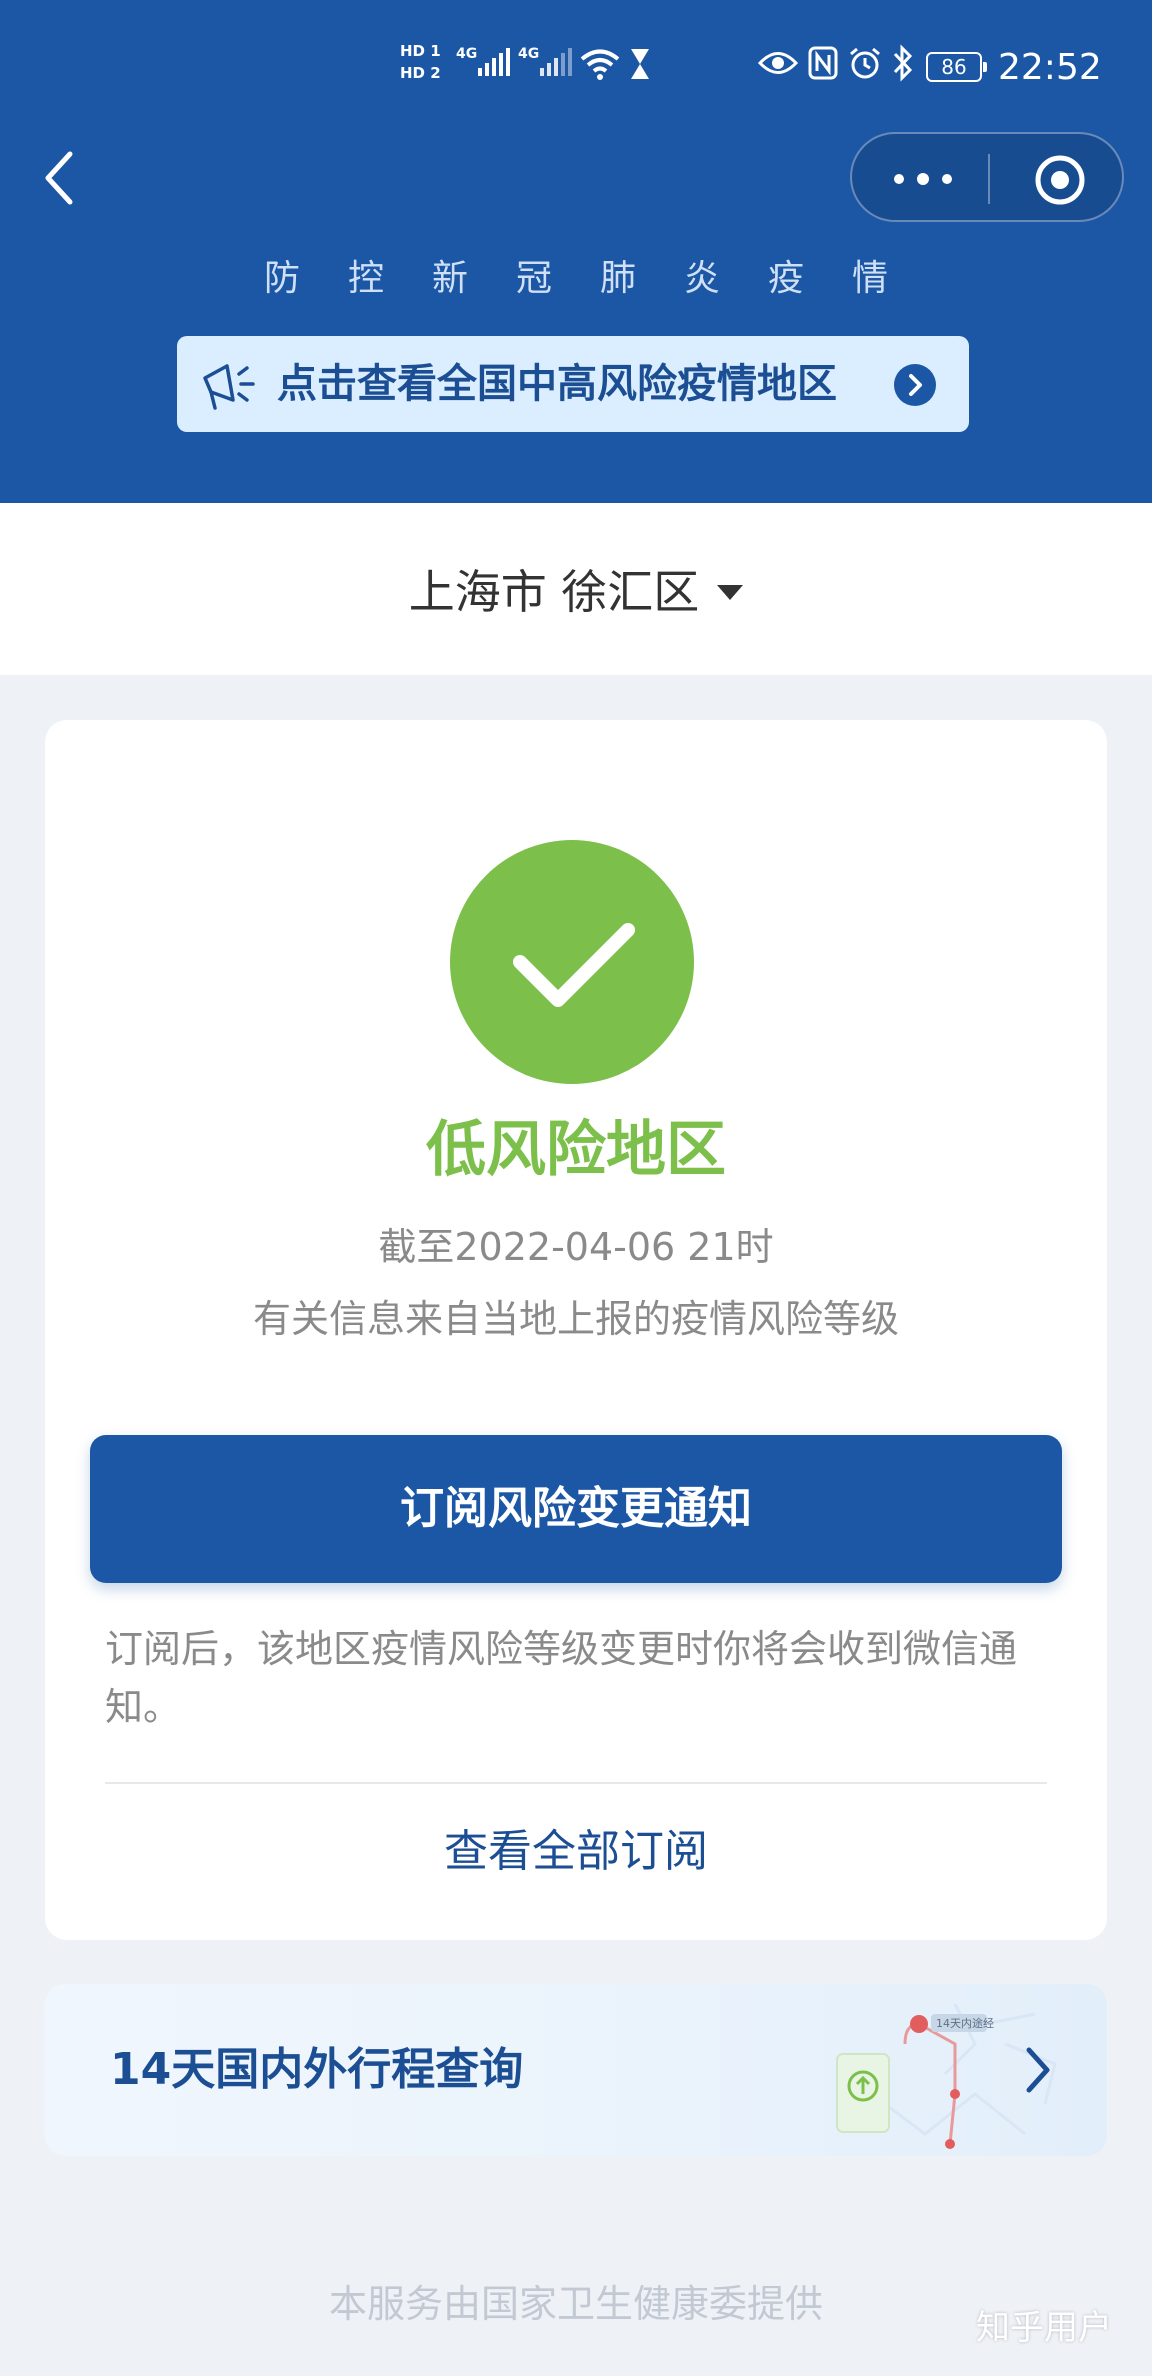  Describe the element at coordinates (420, 51) in the screenshot. I see `sim1-label: HD 1` at that location.